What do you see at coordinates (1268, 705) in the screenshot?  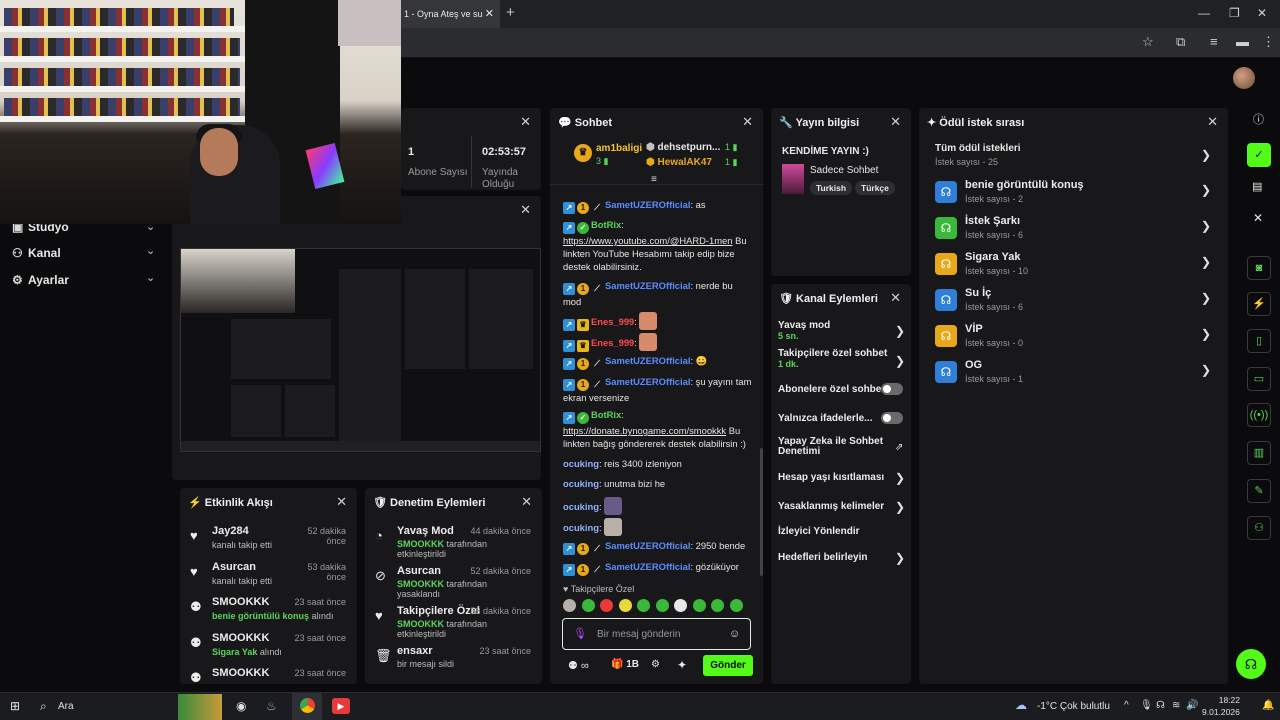 I see `notification-icon: 🔔` at bounding box center [1268, 705].